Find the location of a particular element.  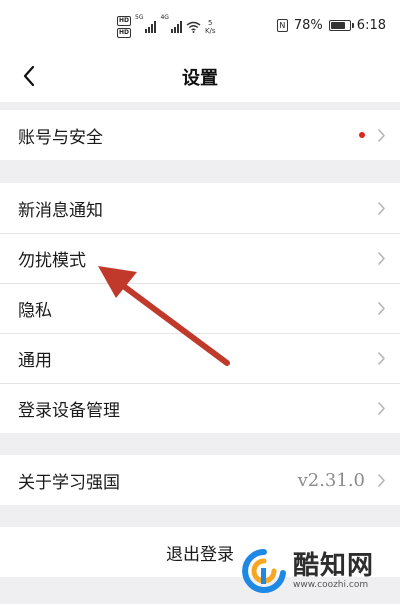

settings-group-about: 关于学习强国 v2.31.0 is located at coordinates (200, 480).